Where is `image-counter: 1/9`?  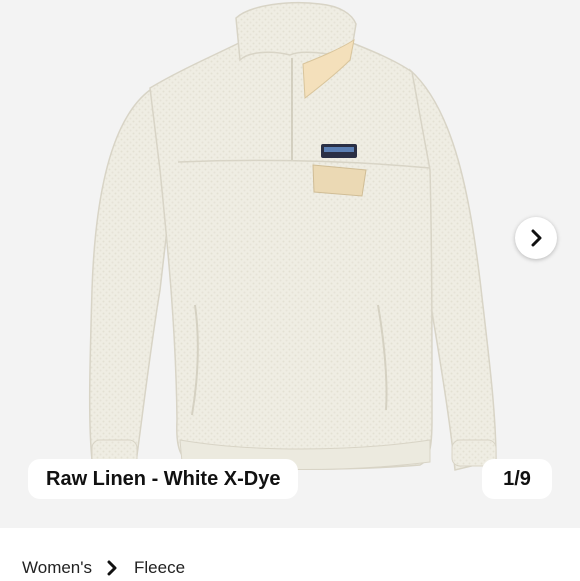
image-counter: 1/9 is located at coordinates (517, 479).